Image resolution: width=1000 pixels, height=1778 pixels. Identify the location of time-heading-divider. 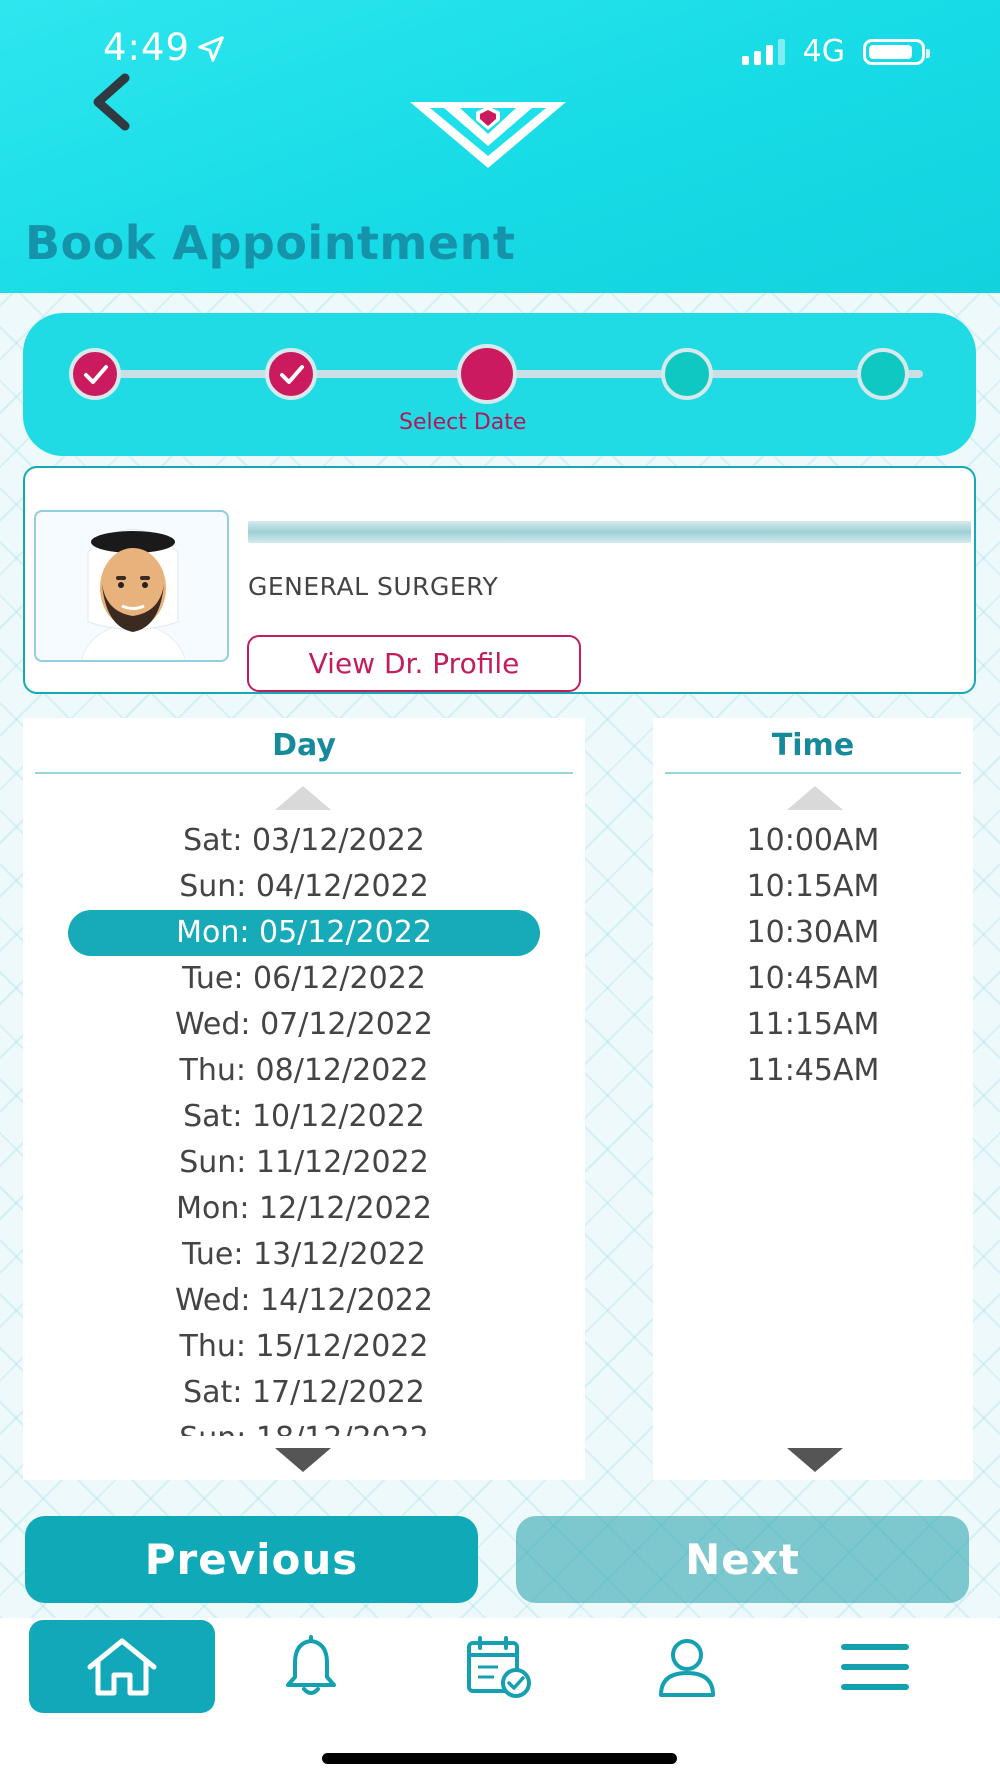
(813, 773).